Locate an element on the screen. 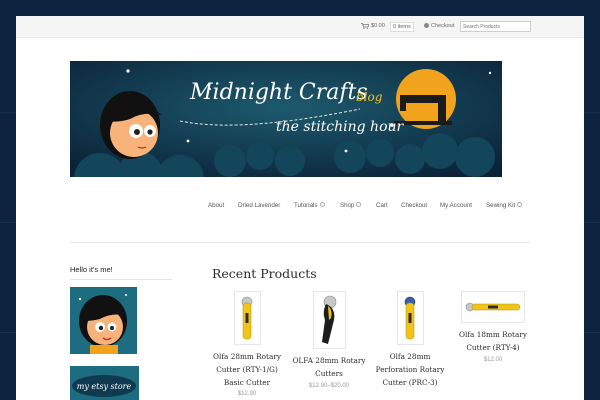 The width and height of the screenshot is (600, 400). banner-subtitle: the stitching hour is located at coordinates (340, 127).